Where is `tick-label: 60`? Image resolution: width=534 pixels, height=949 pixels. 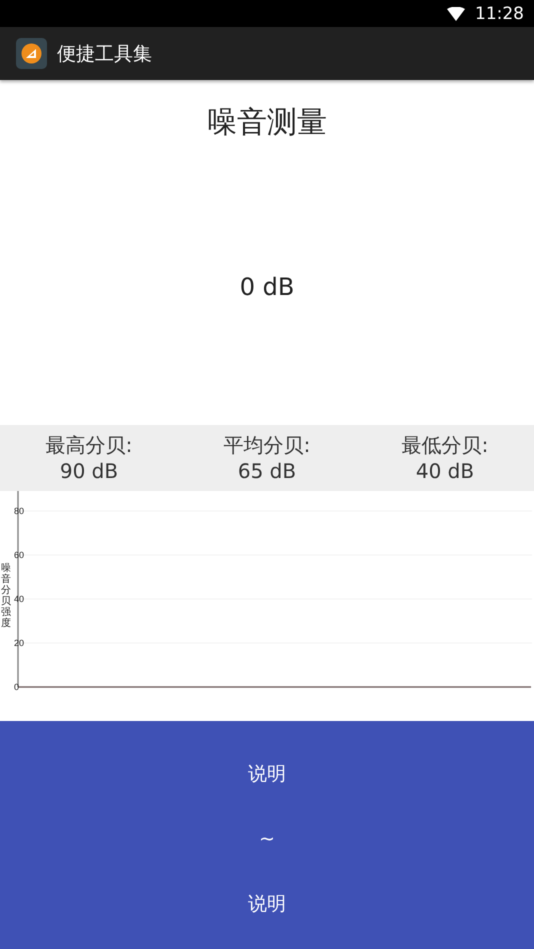 tick-label: 60 is located at coordinates (19, 555).